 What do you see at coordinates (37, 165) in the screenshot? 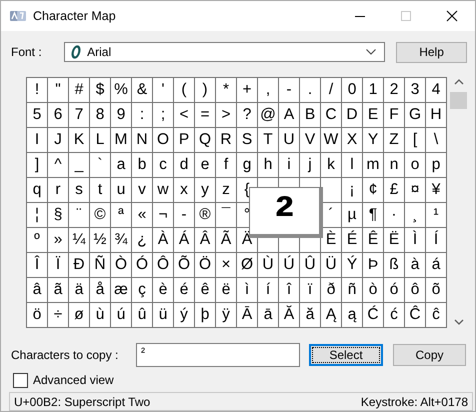
I see `character-cell: ]` at bounding box center [37, 165].